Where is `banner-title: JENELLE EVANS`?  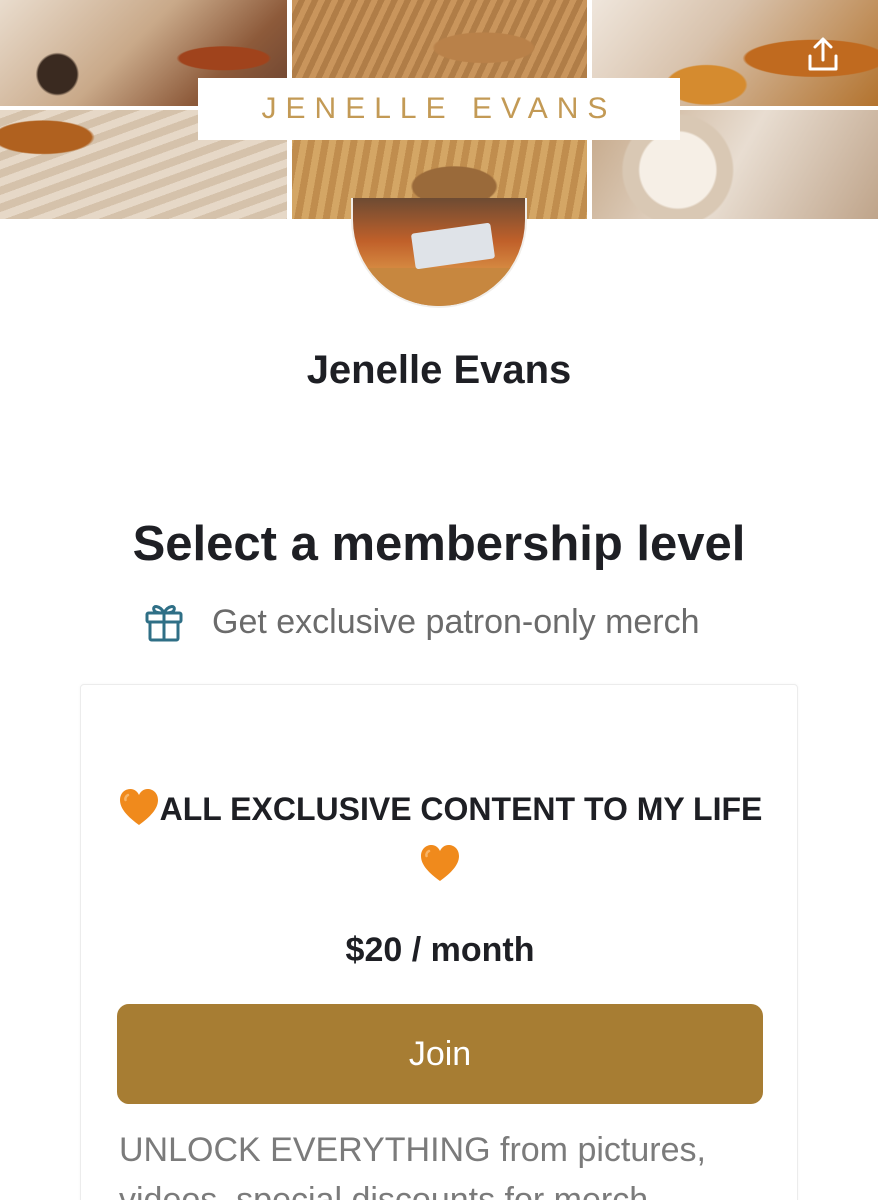
banner-title: JENELLE EVANS is located at coordinates (439, 108).